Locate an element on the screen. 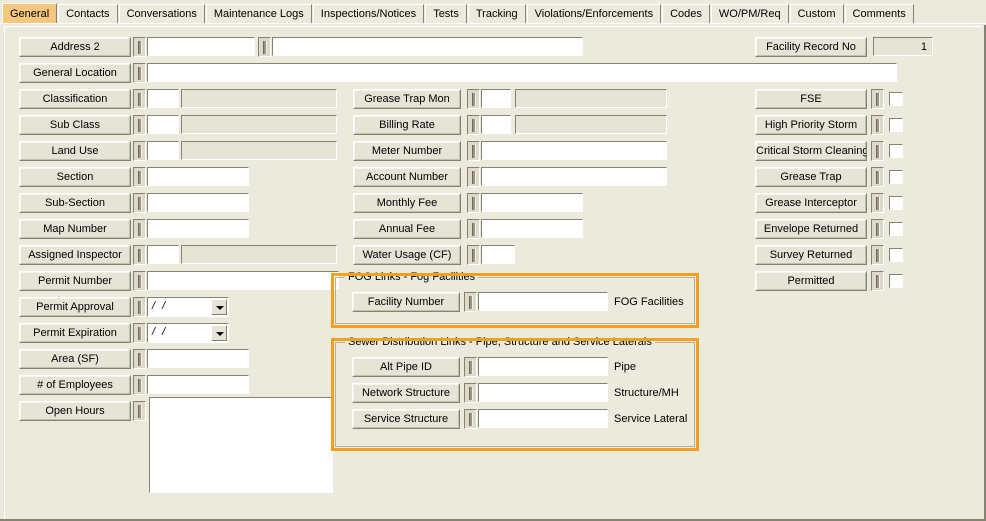 The width and height of the screenshot is (986, 521). tab-tracking: Tracking is located at coordinates (496, 14).